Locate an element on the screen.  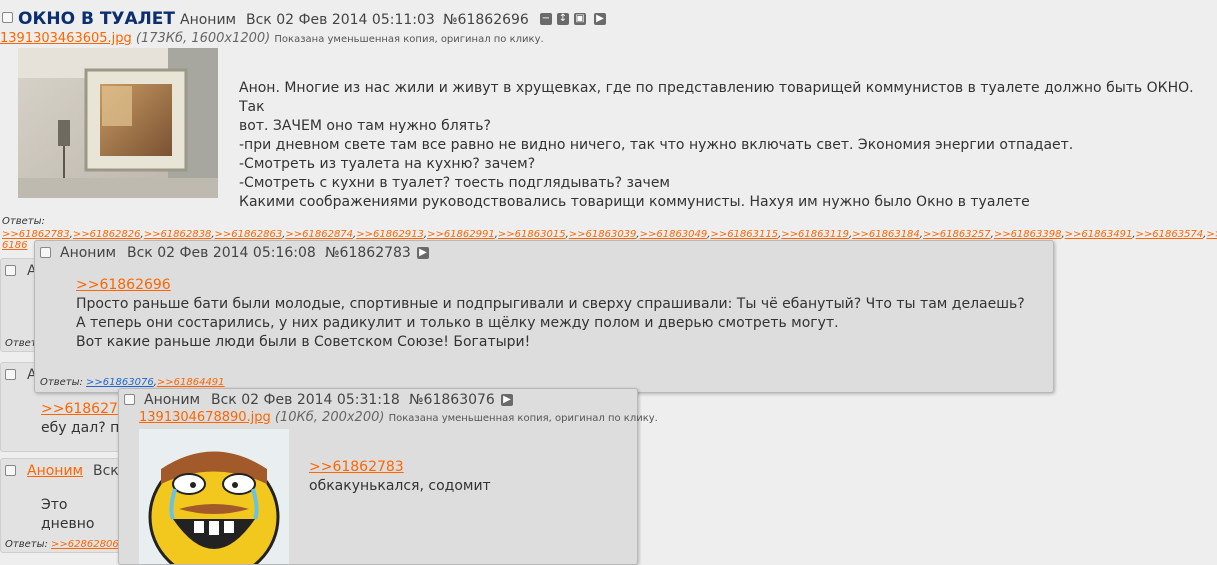
reply-link: >>61863491 is located at coordinates (1099, 234).